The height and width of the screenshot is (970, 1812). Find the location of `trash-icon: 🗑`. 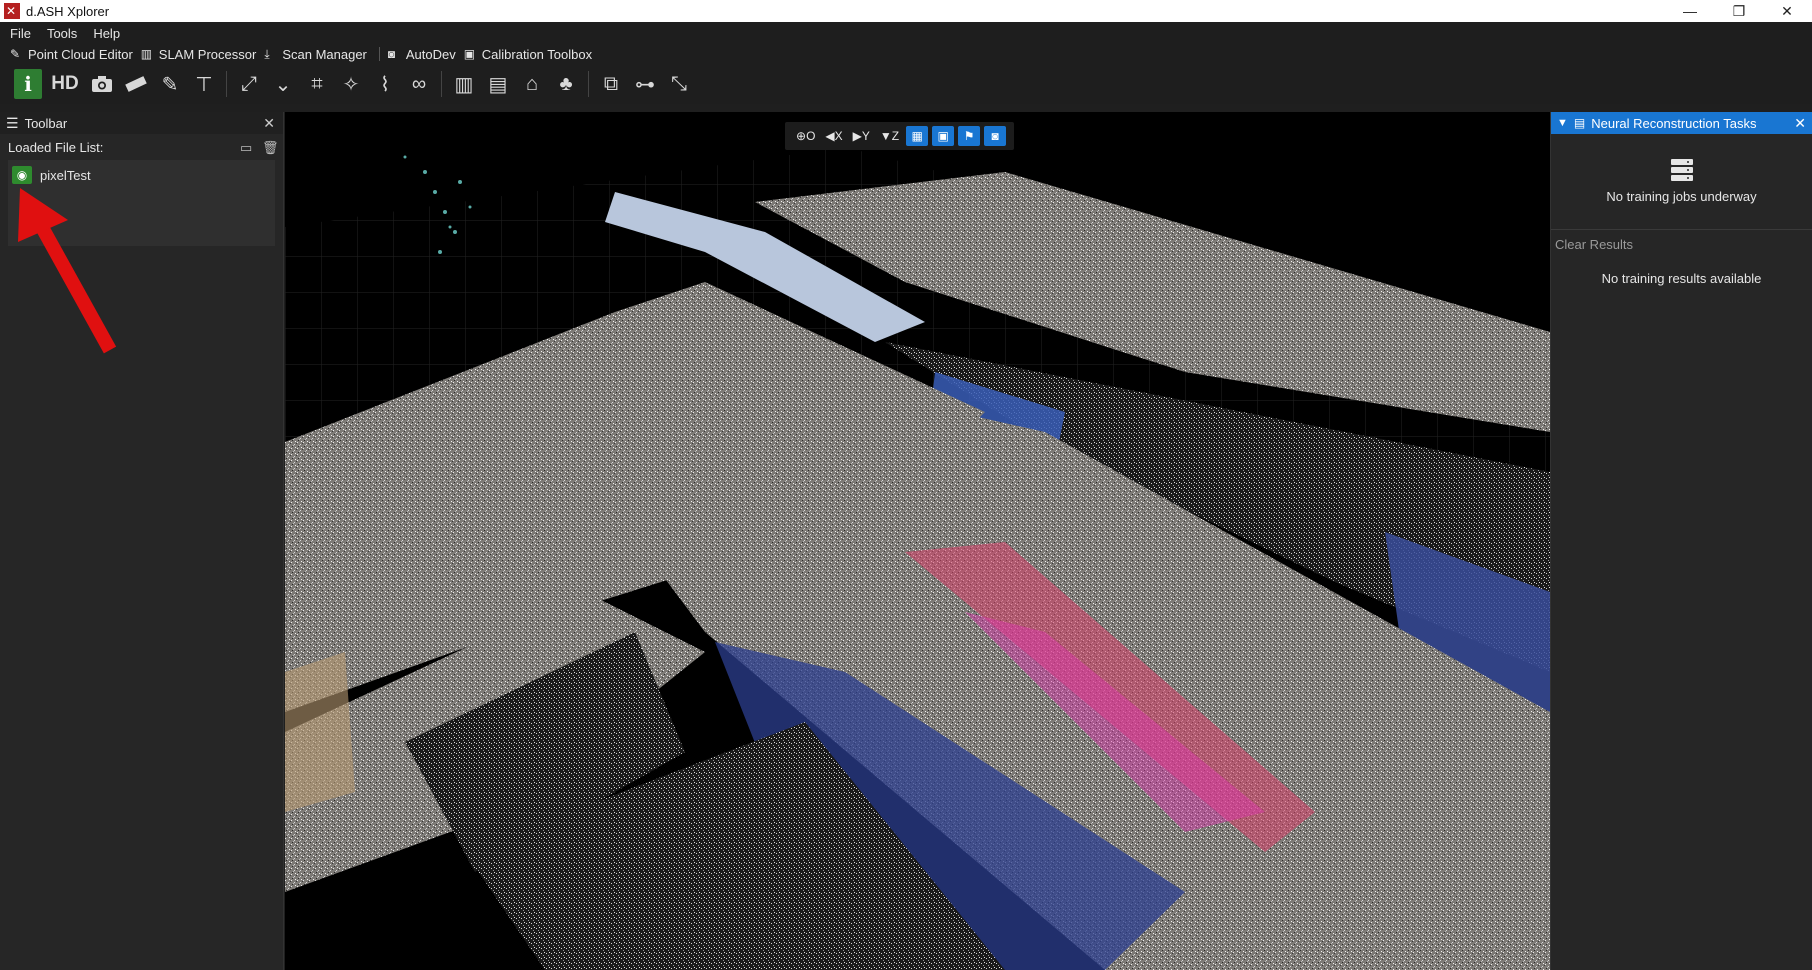

trash-icon: 🗑 is located at coordinates (270, 148).